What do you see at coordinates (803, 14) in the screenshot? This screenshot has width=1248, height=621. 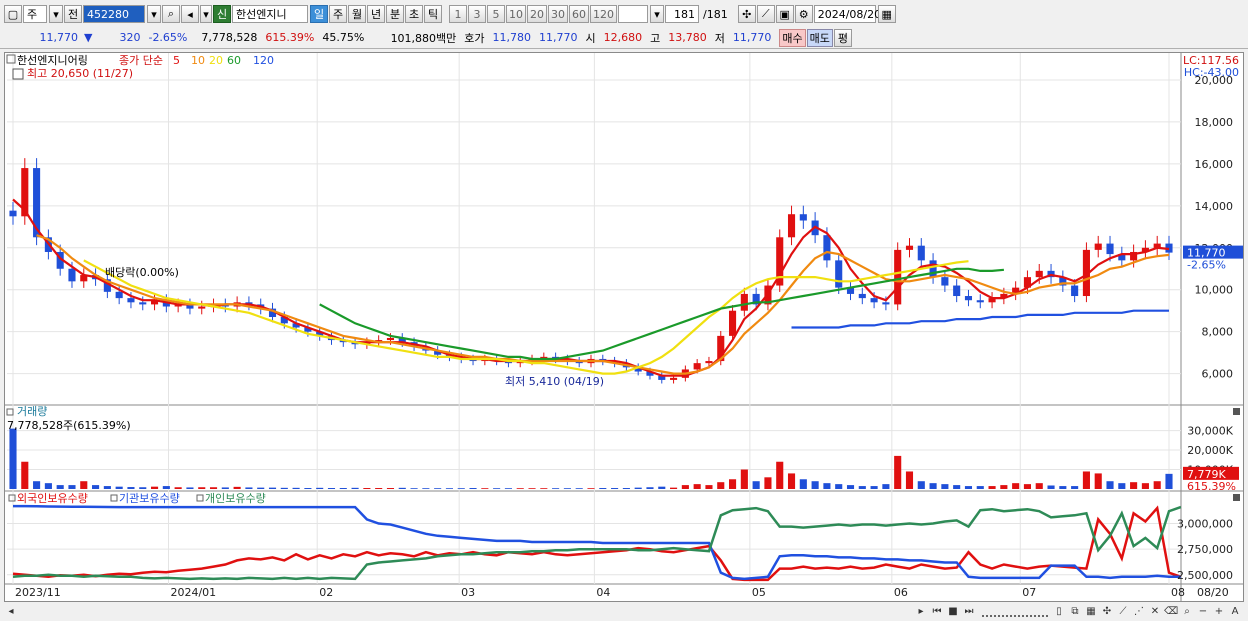 I see `gear-icon: ⚙` at bounding box center [803, 14].